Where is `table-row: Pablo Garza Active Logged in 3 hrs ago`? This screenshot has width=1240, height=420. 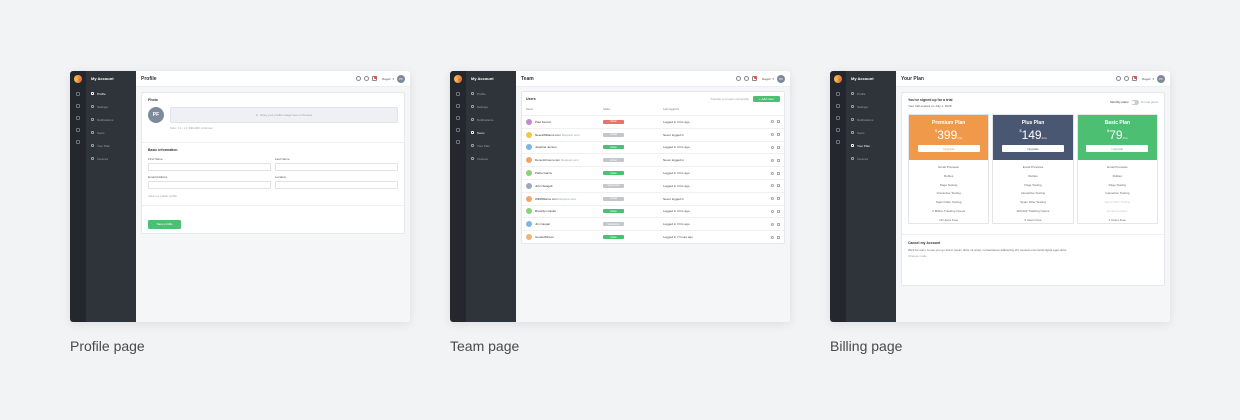
table-row: Pablo Garza Active Logged in 3 hrs ago is located at coordinates (653, 172).